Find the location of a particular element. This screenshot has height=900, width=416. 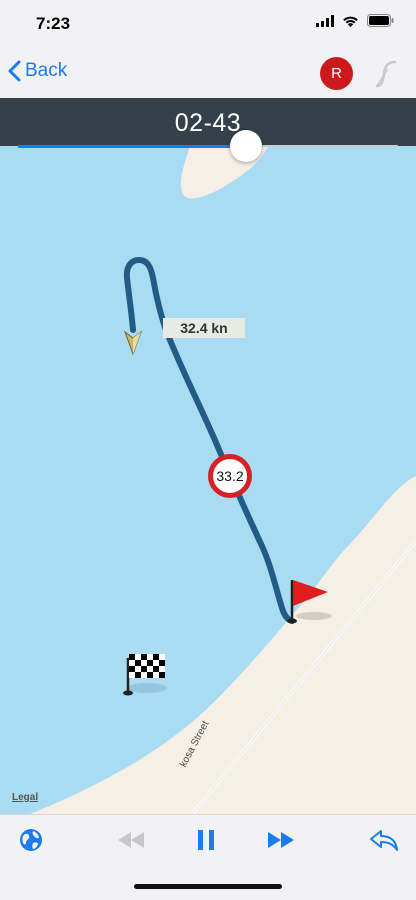

signal-icon is located at coordinates (325, 20).